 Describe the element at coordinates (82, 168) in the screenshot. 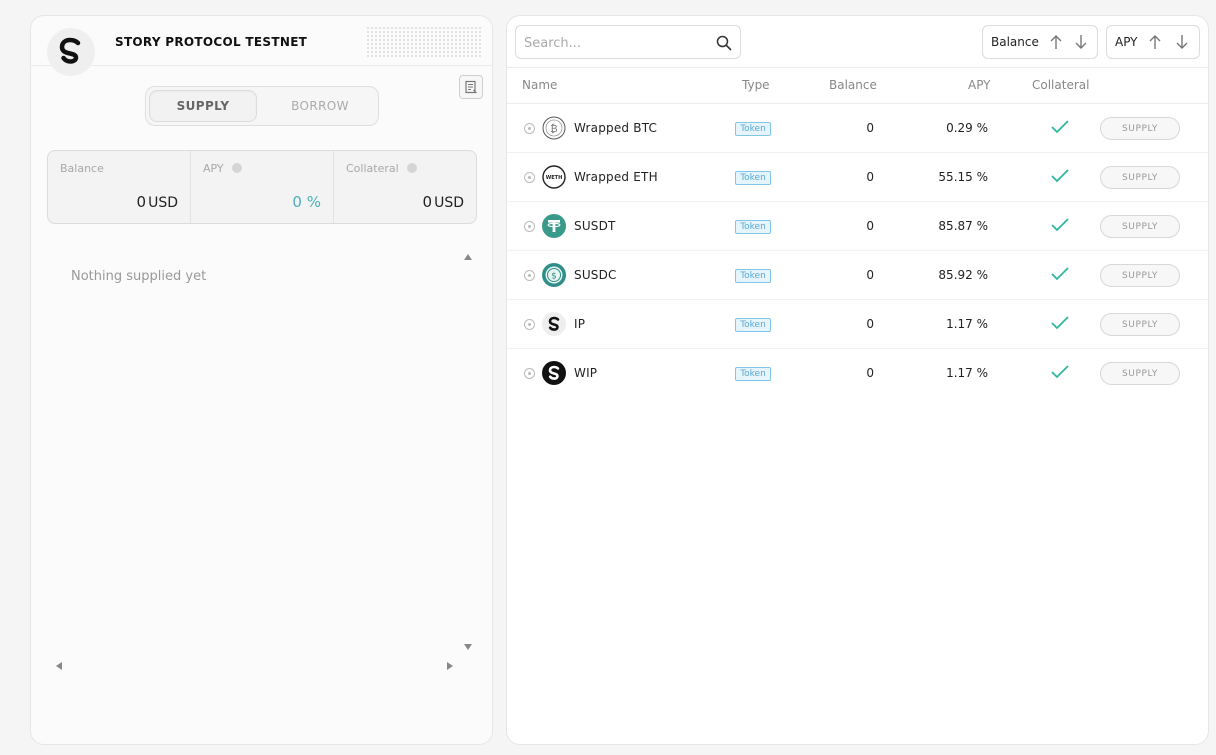

I see `stat-balance-label: Balance` at that location.